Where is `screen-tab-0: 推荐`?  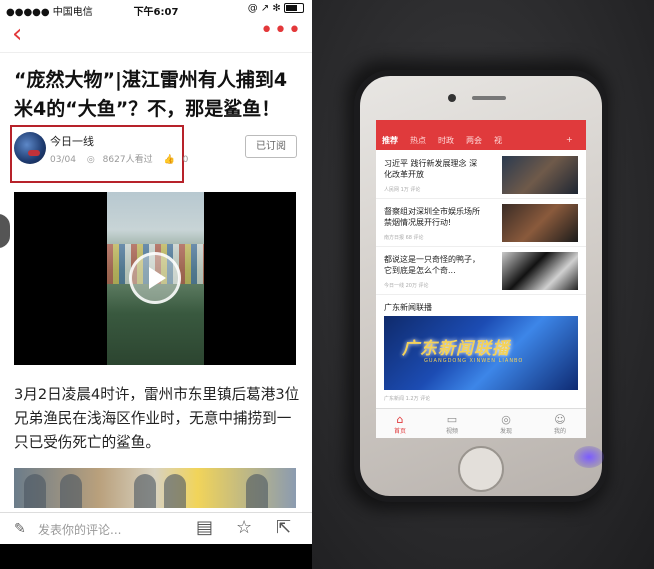 screen-tab-0: 推荐 is located at coordinates (390, 140).